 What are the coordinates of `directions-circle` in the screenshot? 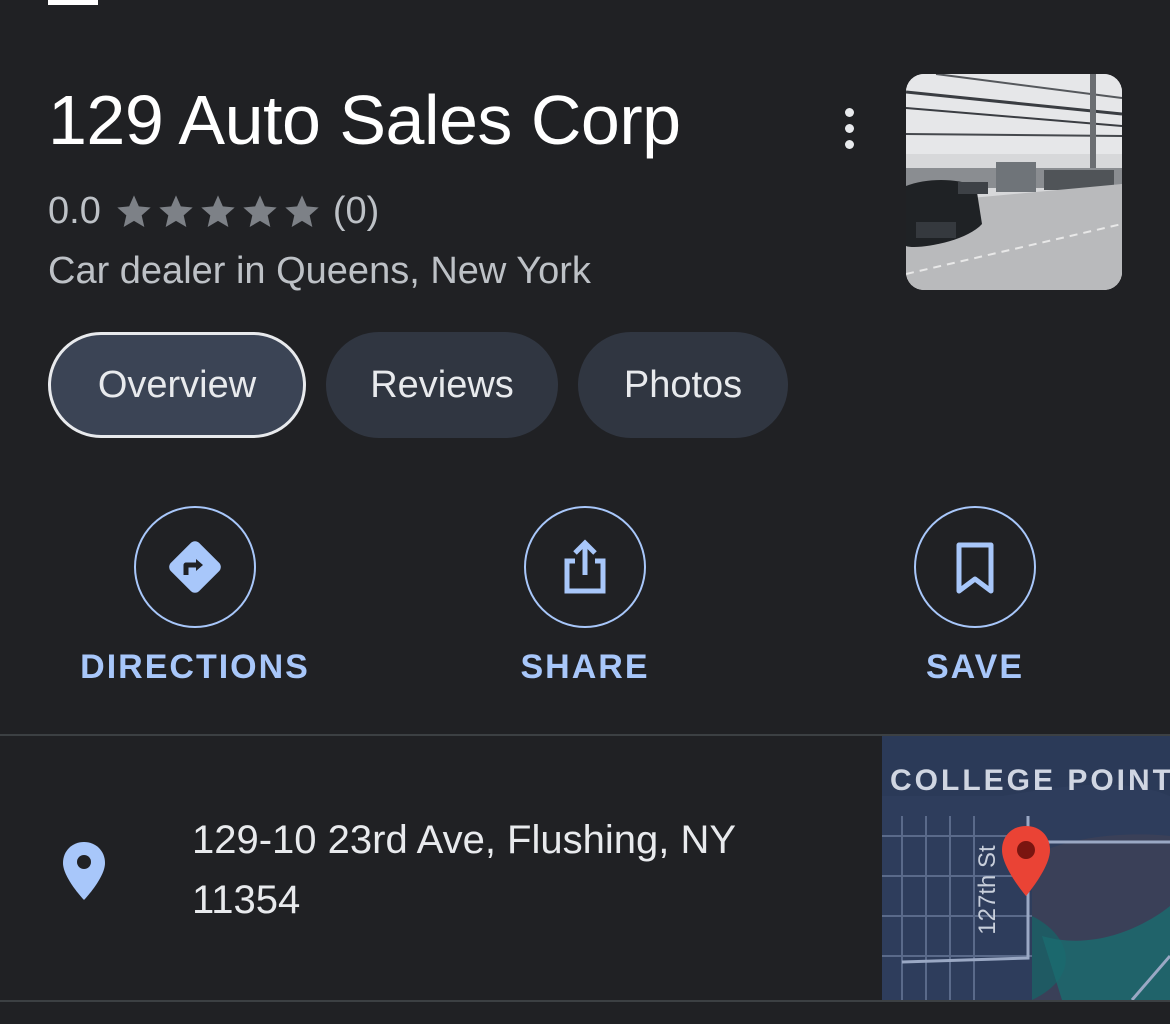 It's located at (195, 567).